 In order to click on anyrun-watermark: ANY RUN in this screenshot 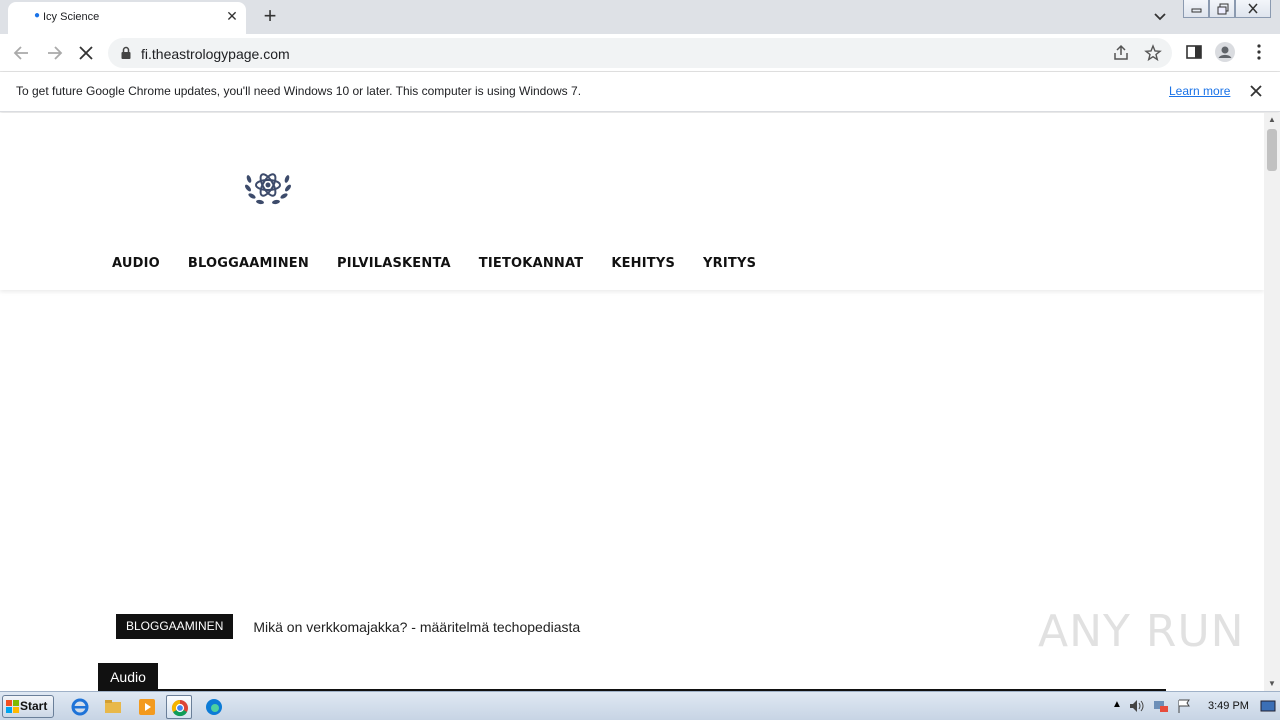, I will do `click(1141, 631)`.